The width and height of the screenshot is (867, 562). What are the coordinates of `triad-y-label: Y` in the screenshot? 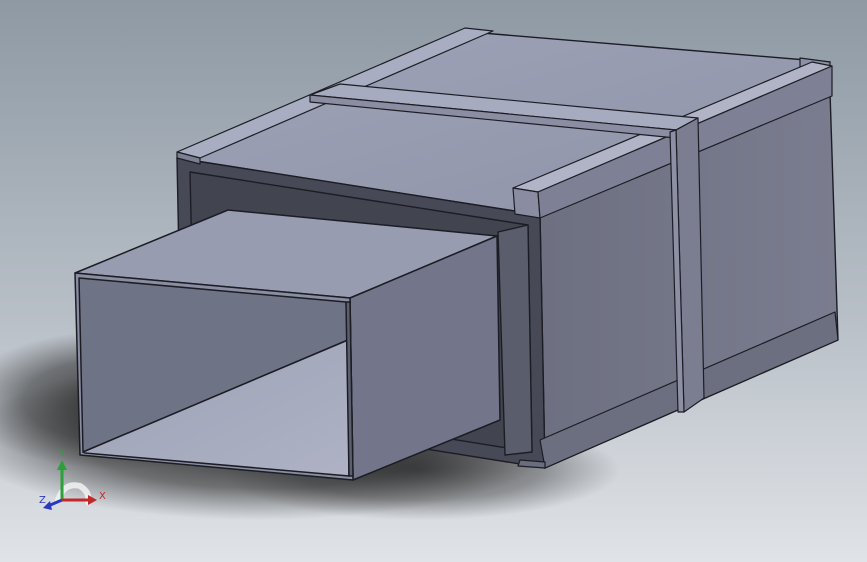 It's located at (62, 453).